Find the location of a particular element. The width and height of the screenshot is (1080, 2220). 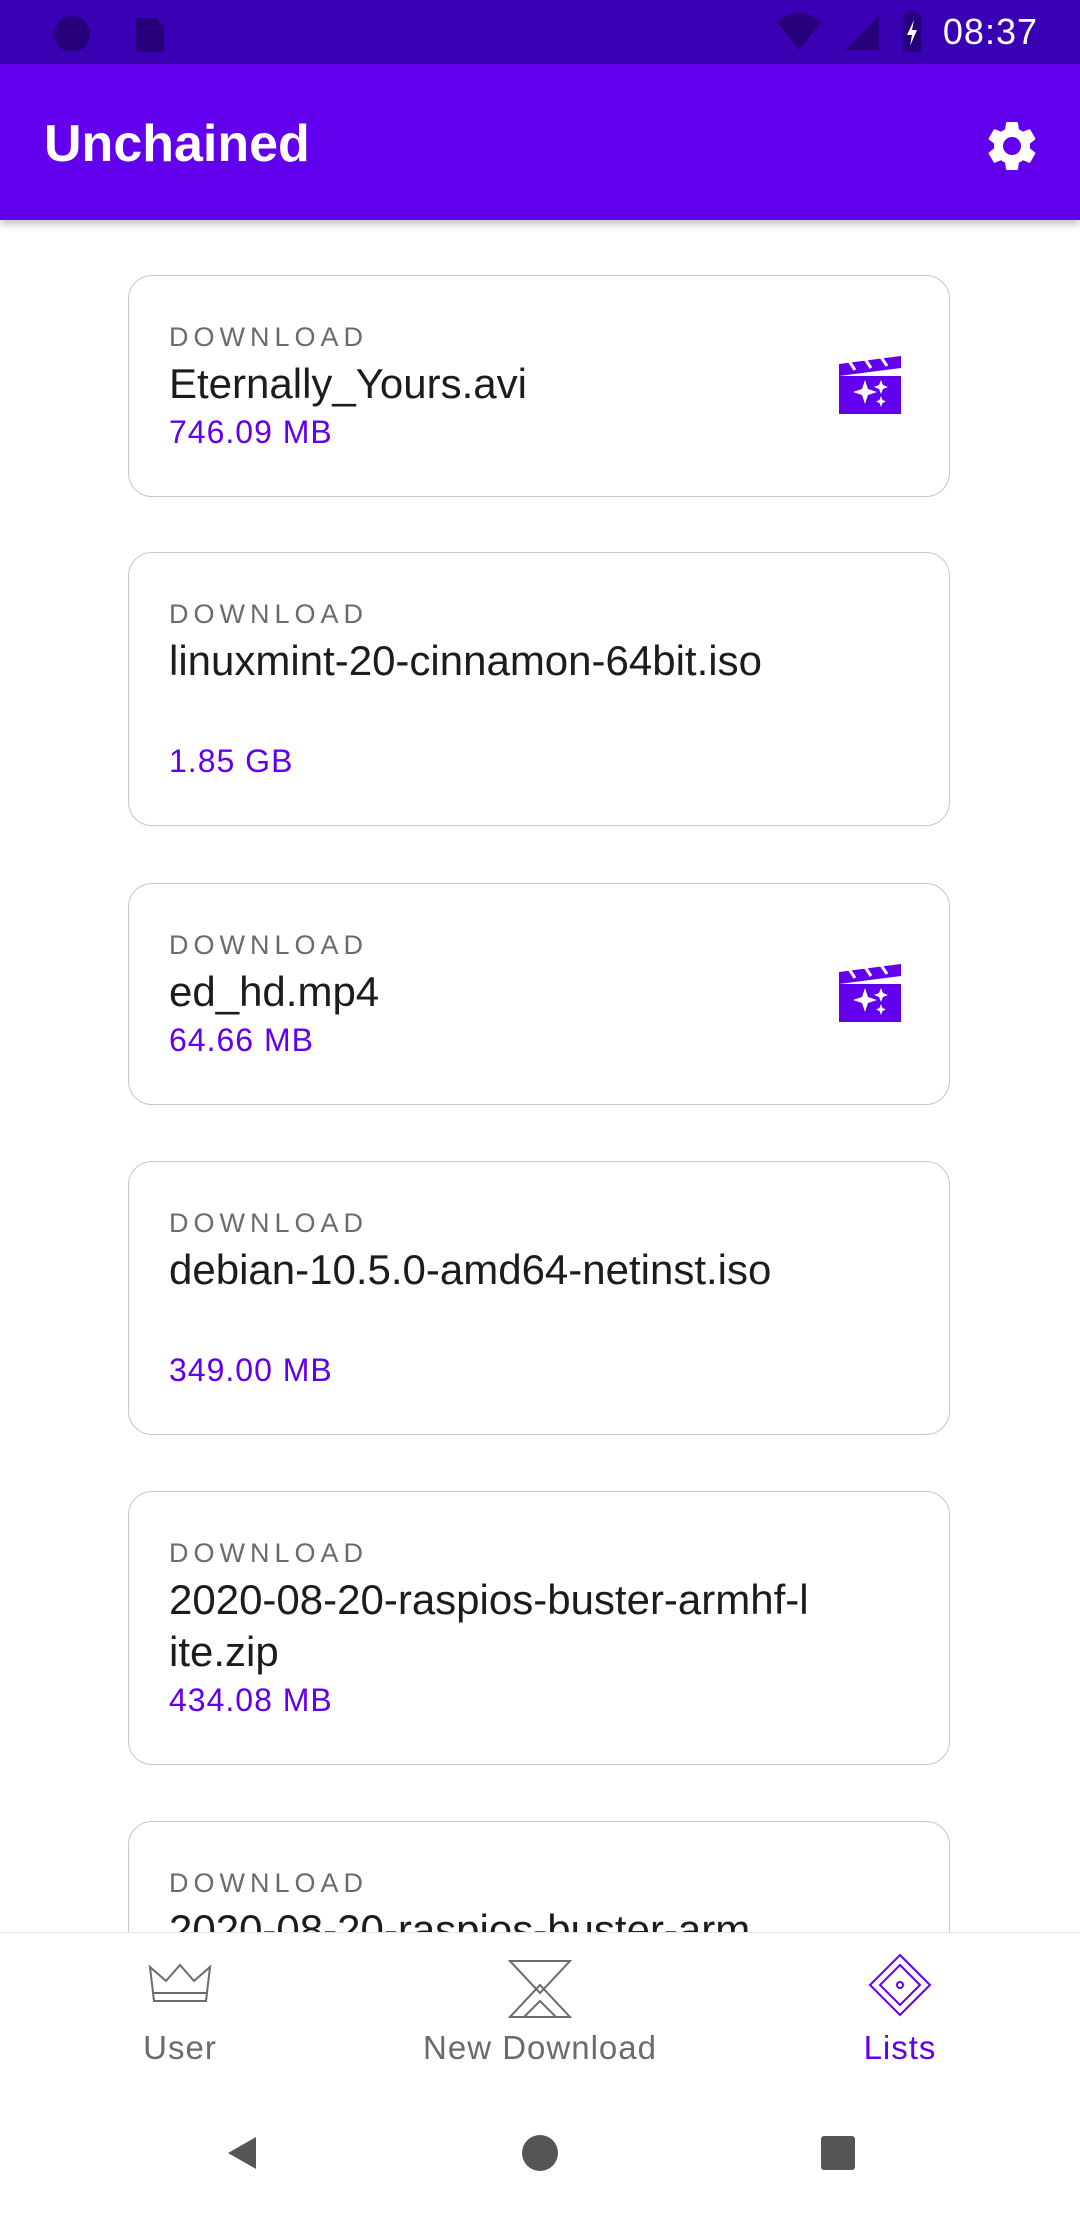

nav-new-download-label: New Download is located at coordinates (540, 2047).